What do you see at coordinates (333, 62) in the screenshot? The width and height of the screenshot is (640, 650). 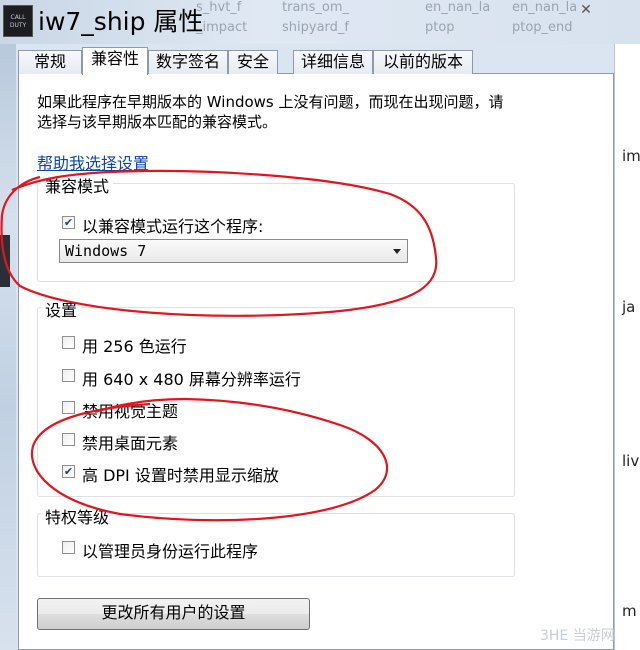 I see `tab-details: 详细信息` at bounding box center [333, 62].